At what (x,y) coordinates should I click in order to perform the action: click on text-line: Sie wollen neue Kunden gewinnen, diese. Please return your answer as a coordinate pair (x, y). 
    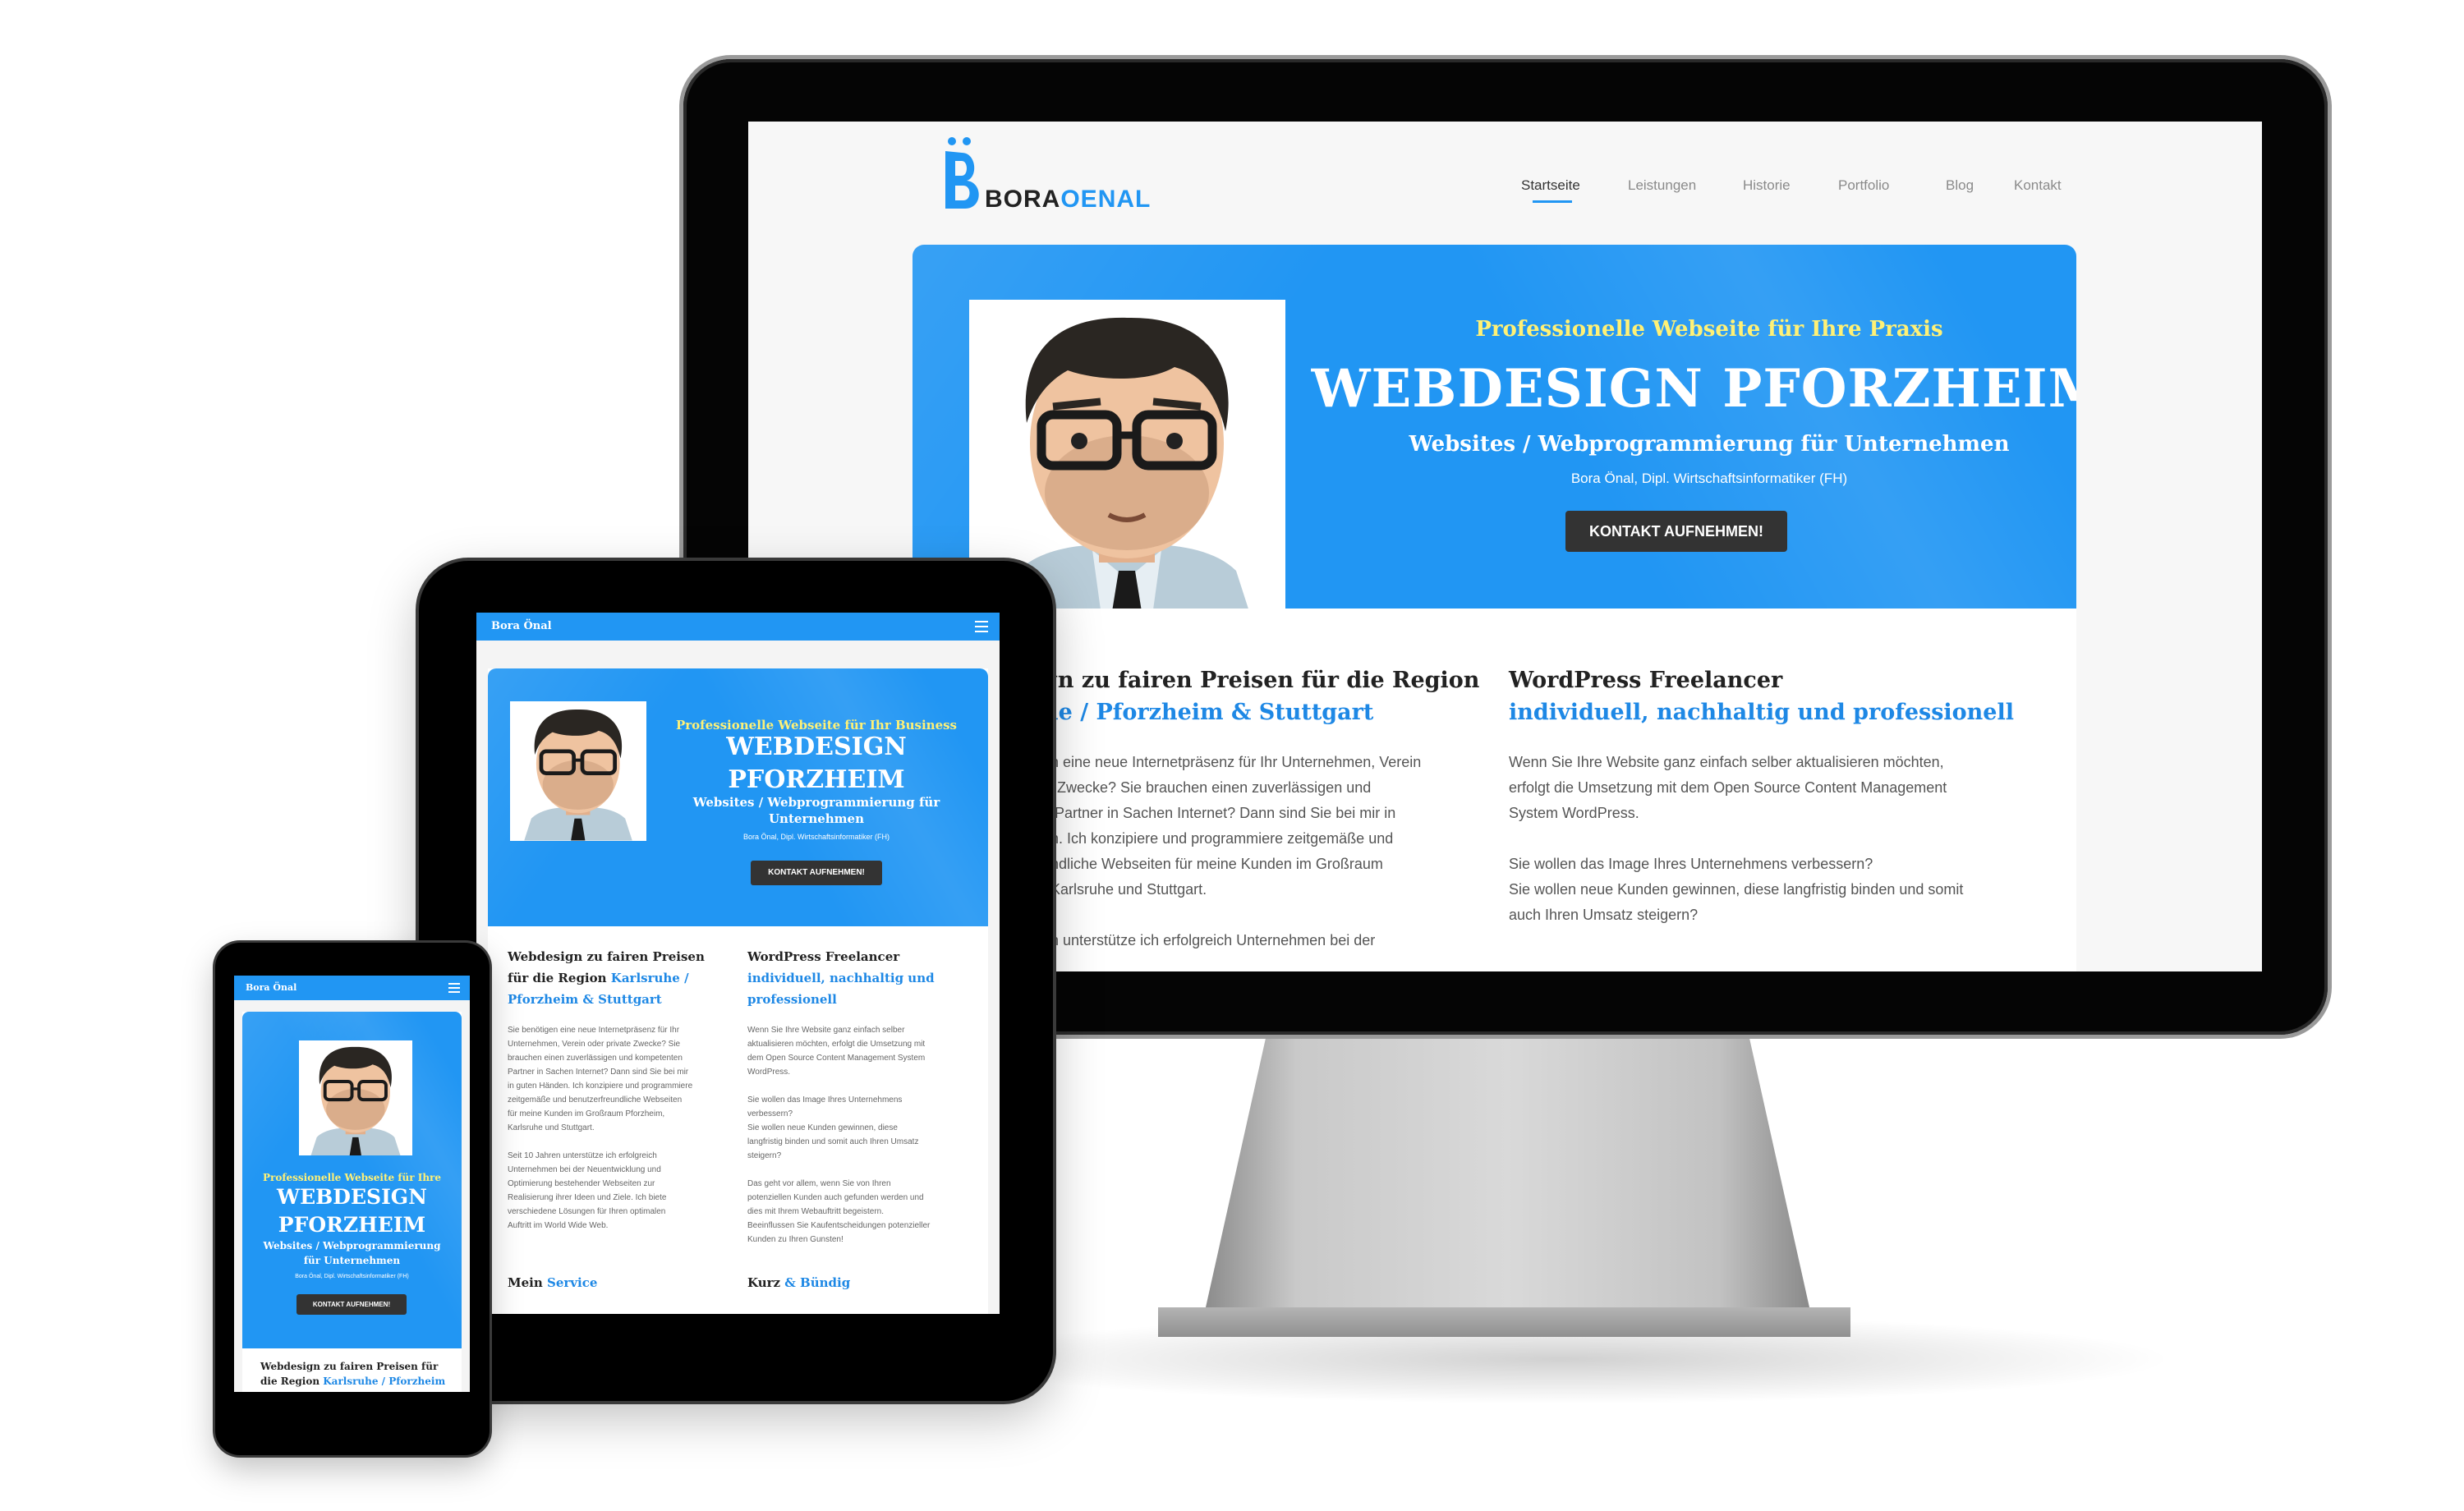
    Looking at the image, I should click on (822, 1127).